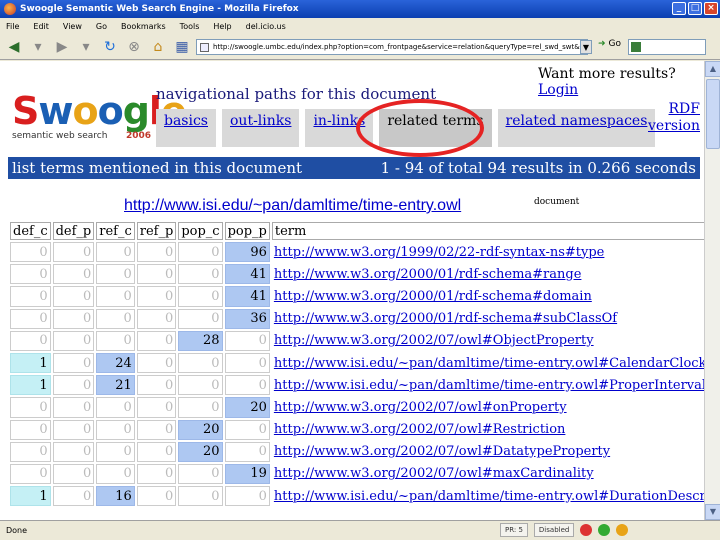  Describe the element at coordinates (222, 26) in the screenshot. I see `menu-help: Help` at that location.